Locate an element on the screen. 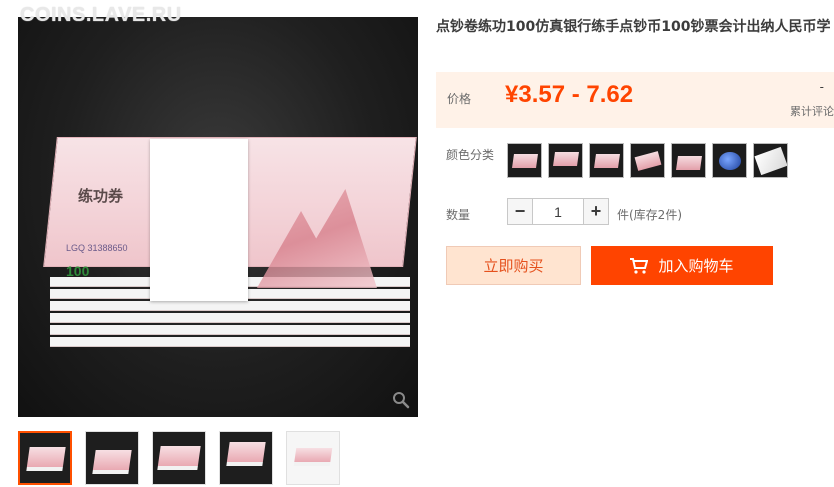 The height and width of the screenshot is (487, 834). note-label: 练功券 is located at coordinates (101, 197).